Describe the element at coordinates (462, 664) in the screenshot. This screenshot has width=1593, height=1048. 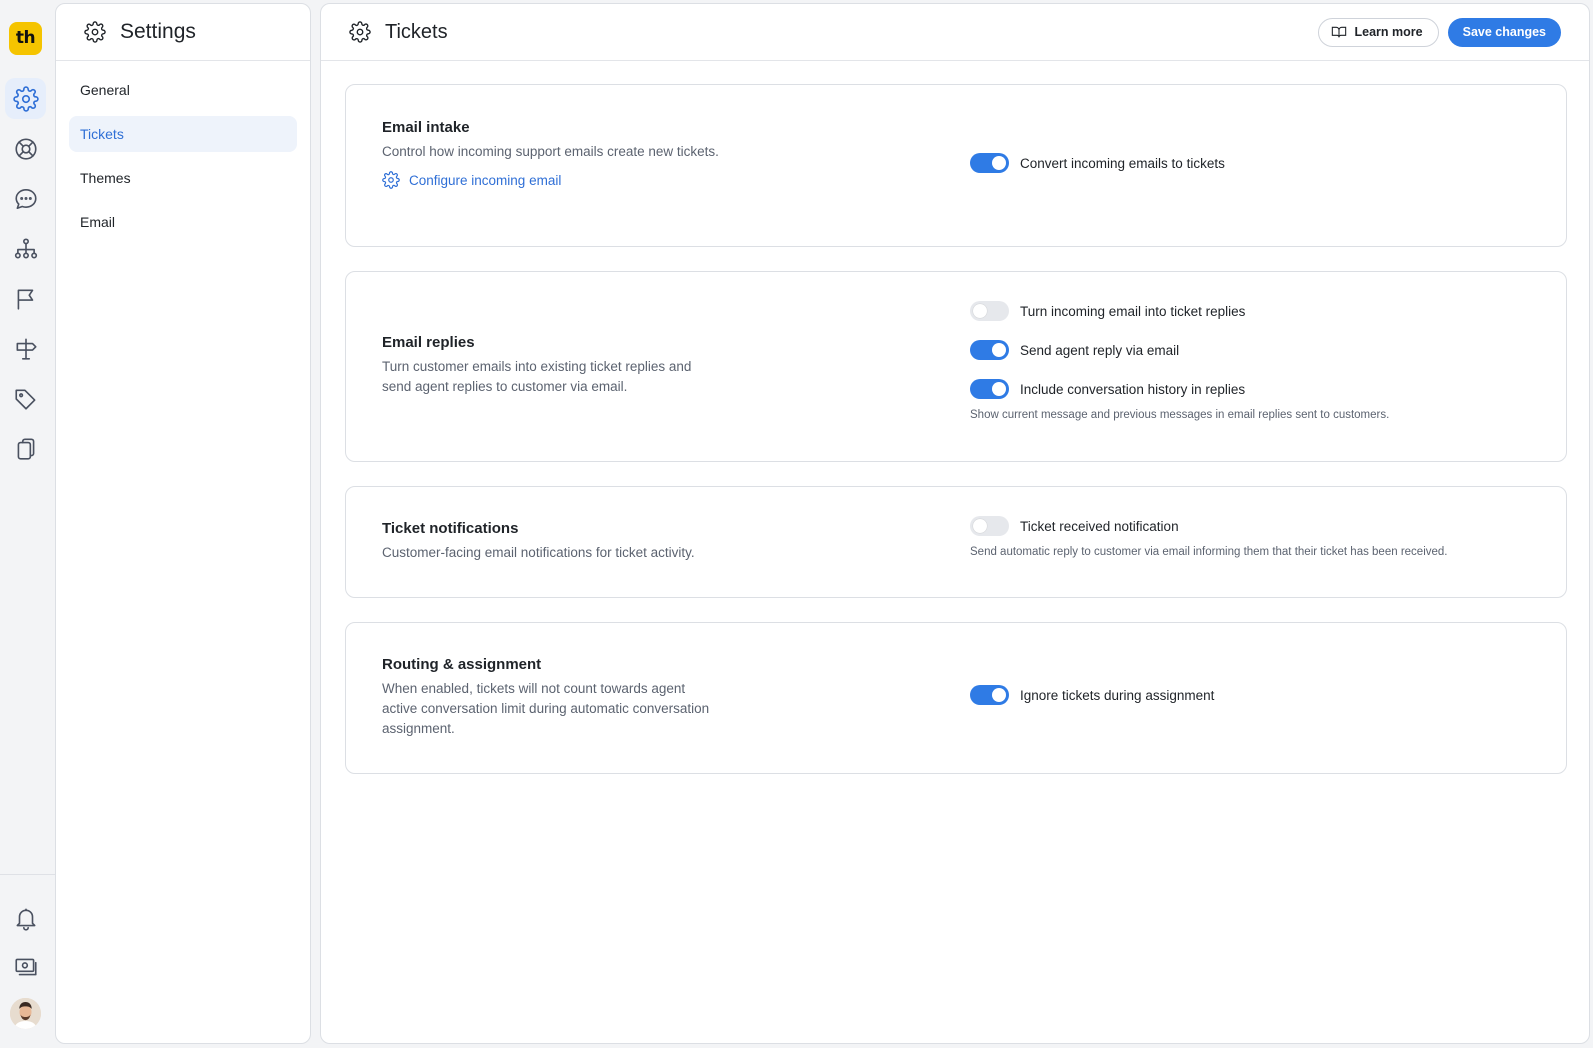
I see `section-title: Routing & assignment` at that location.